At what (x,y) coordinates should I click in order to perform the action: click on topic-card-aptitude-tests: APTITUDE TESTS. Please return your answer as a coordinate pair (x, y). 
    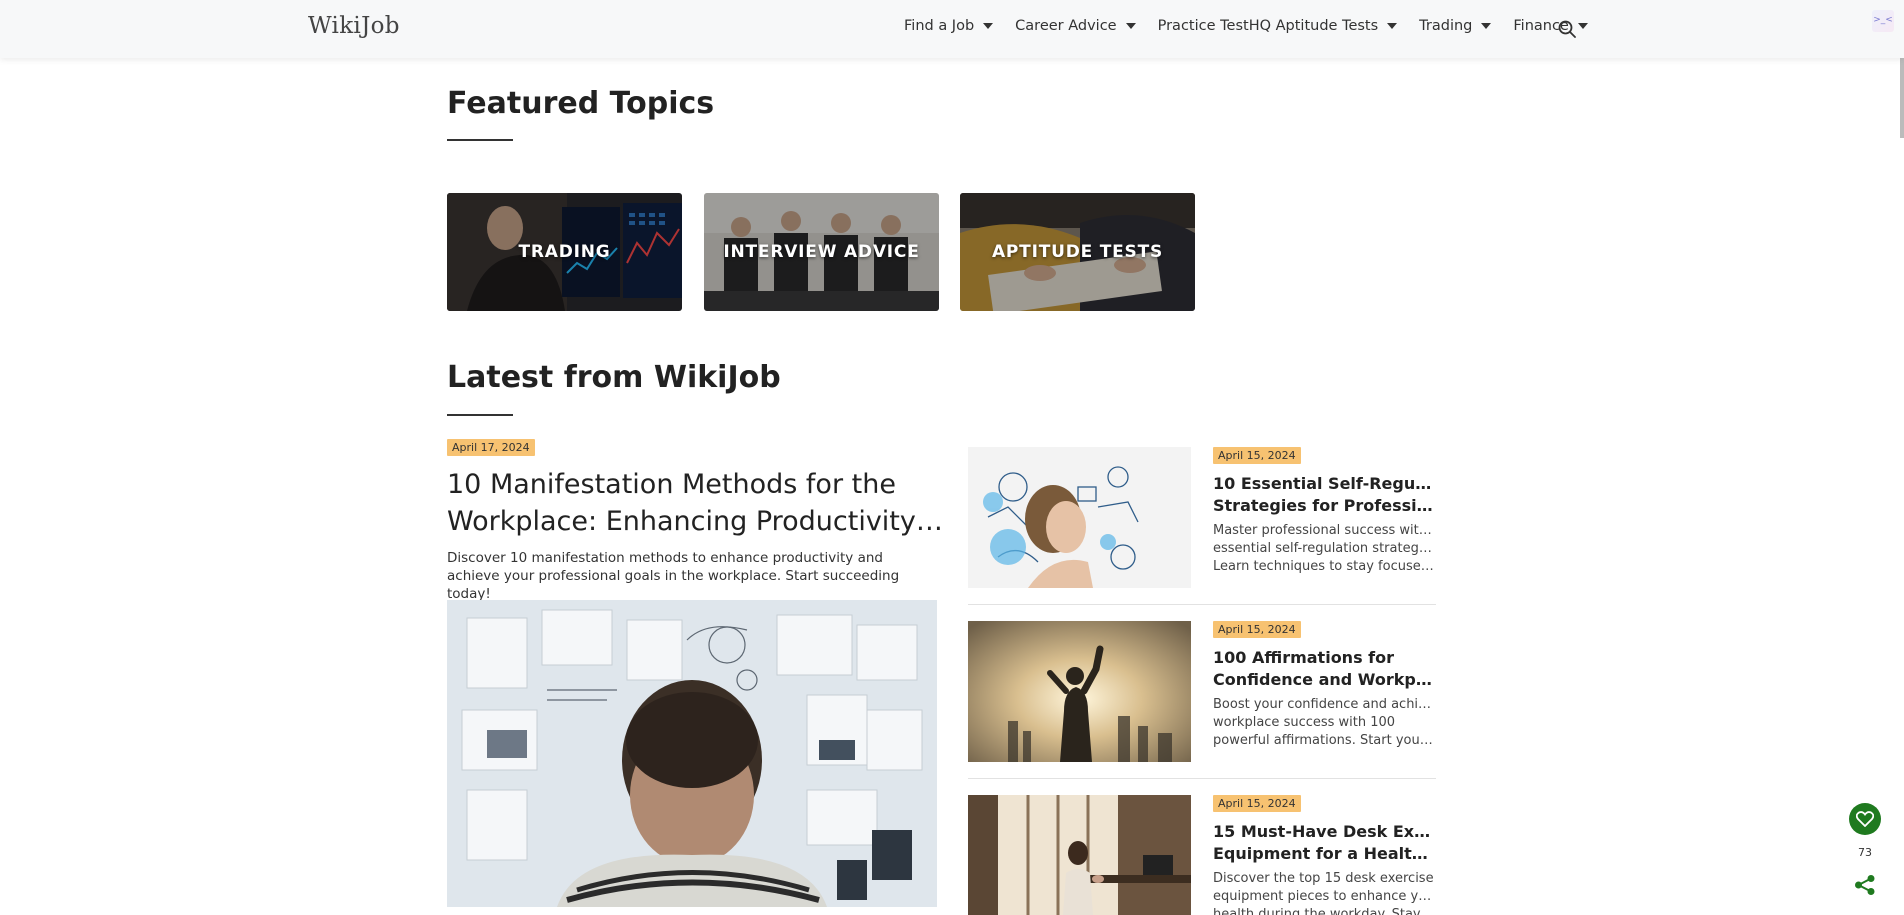
    Looking at the image, I should click on (1077, 252).